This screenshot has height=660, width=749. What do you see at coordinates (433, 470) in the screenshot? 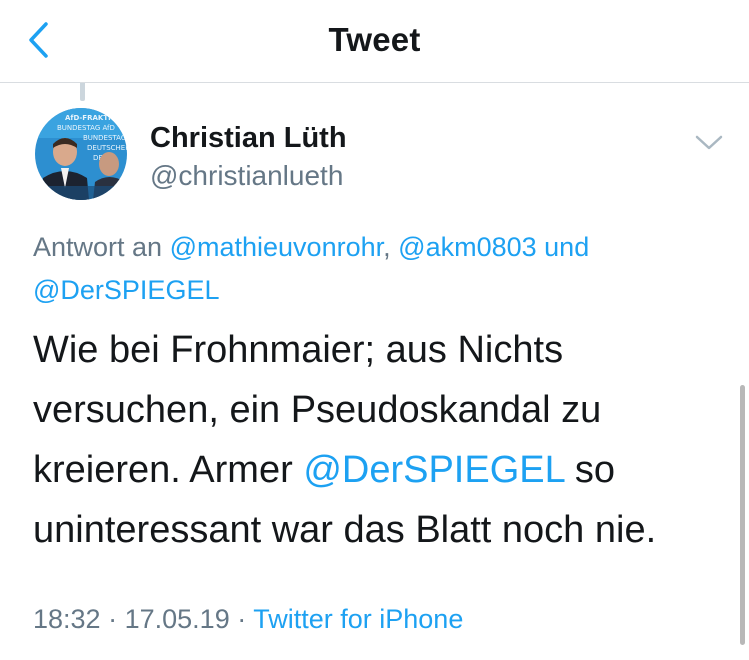
I see `tweet-mention-derspiegel: @DerSPIEGEL` at bounding box center [433, 470].